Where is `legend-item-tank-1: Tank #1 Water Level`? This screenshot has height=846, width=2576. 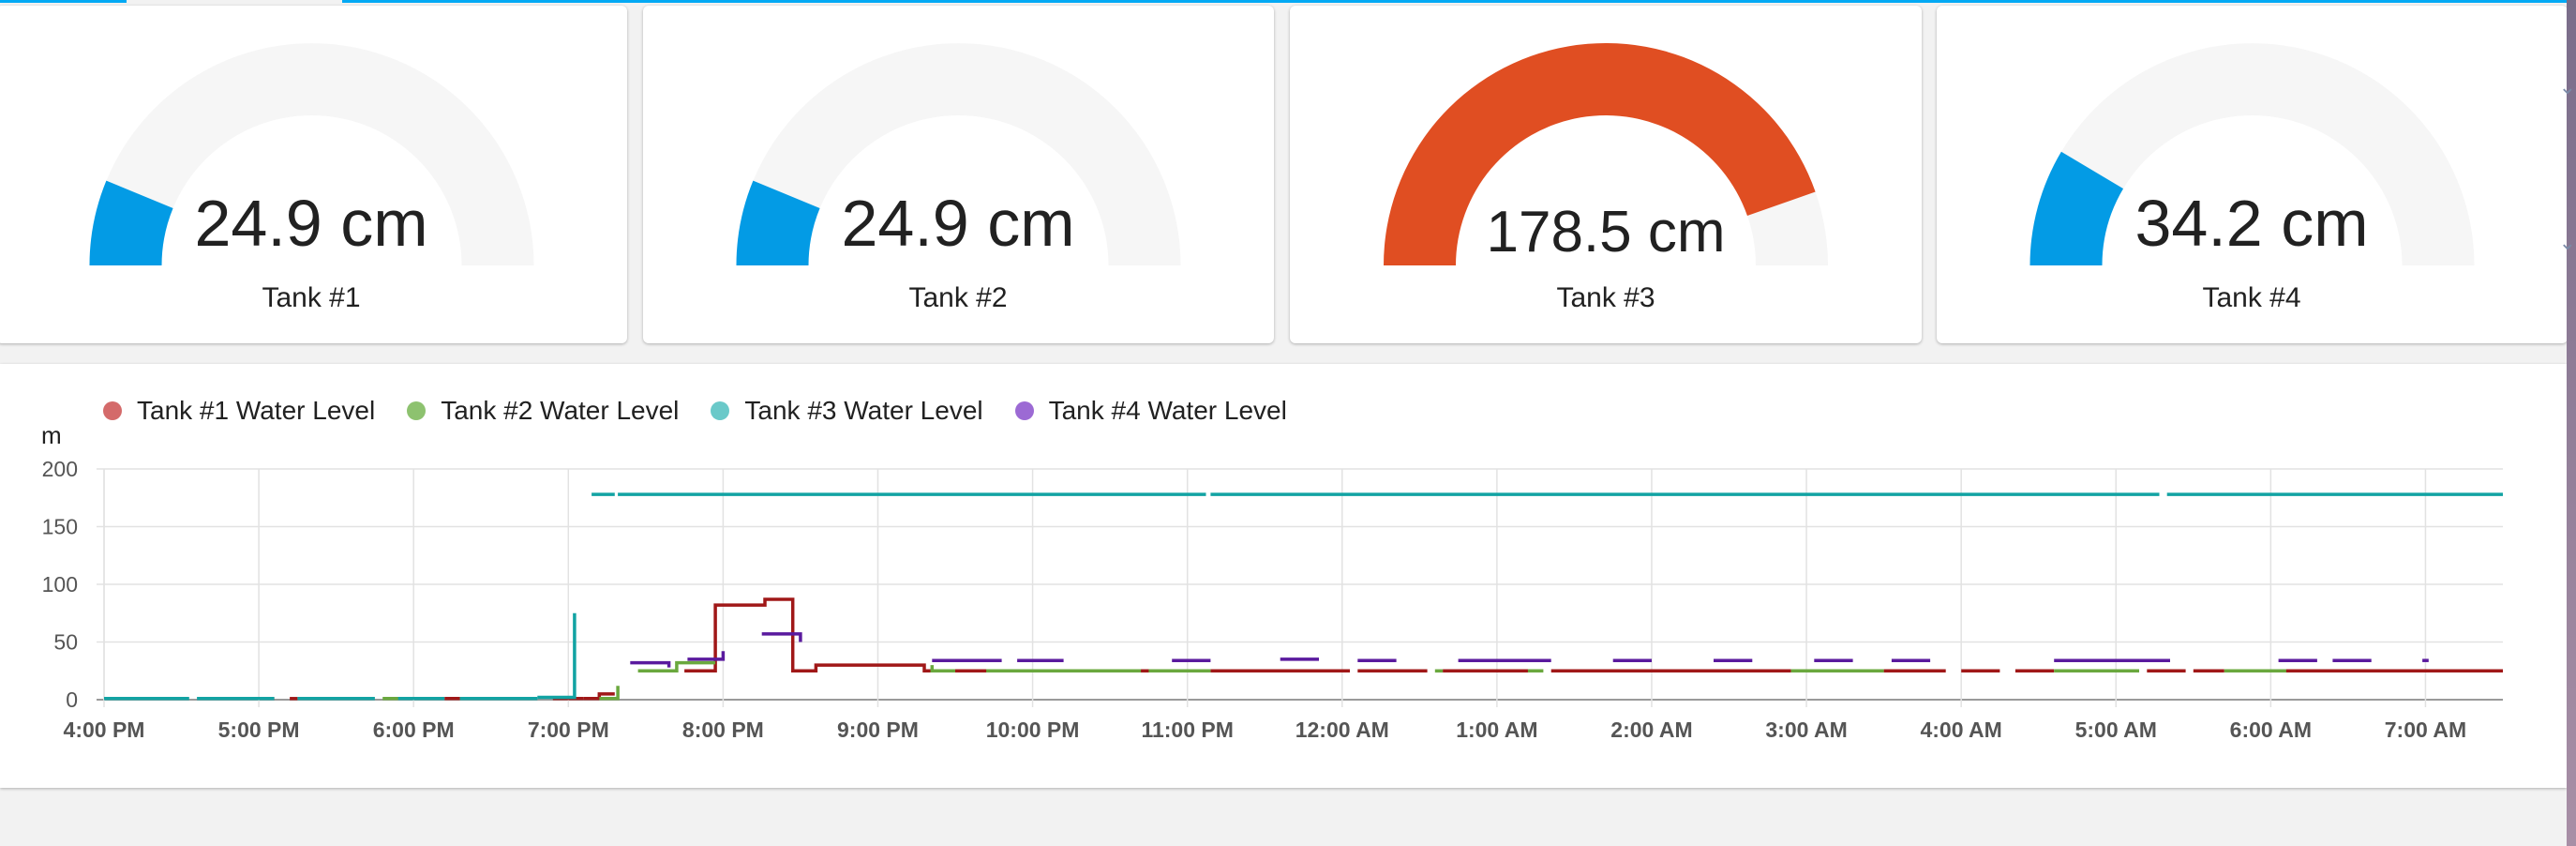
legend-item-tank-1: Tank #1 Water Level is located at coordinates (239, 411).